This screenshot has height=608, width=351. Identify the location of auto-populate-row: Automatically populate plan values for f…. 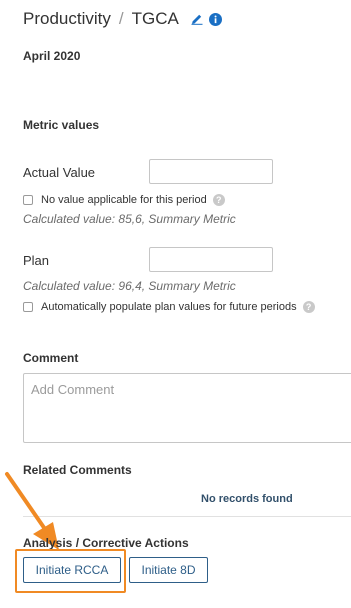
(169, 307).